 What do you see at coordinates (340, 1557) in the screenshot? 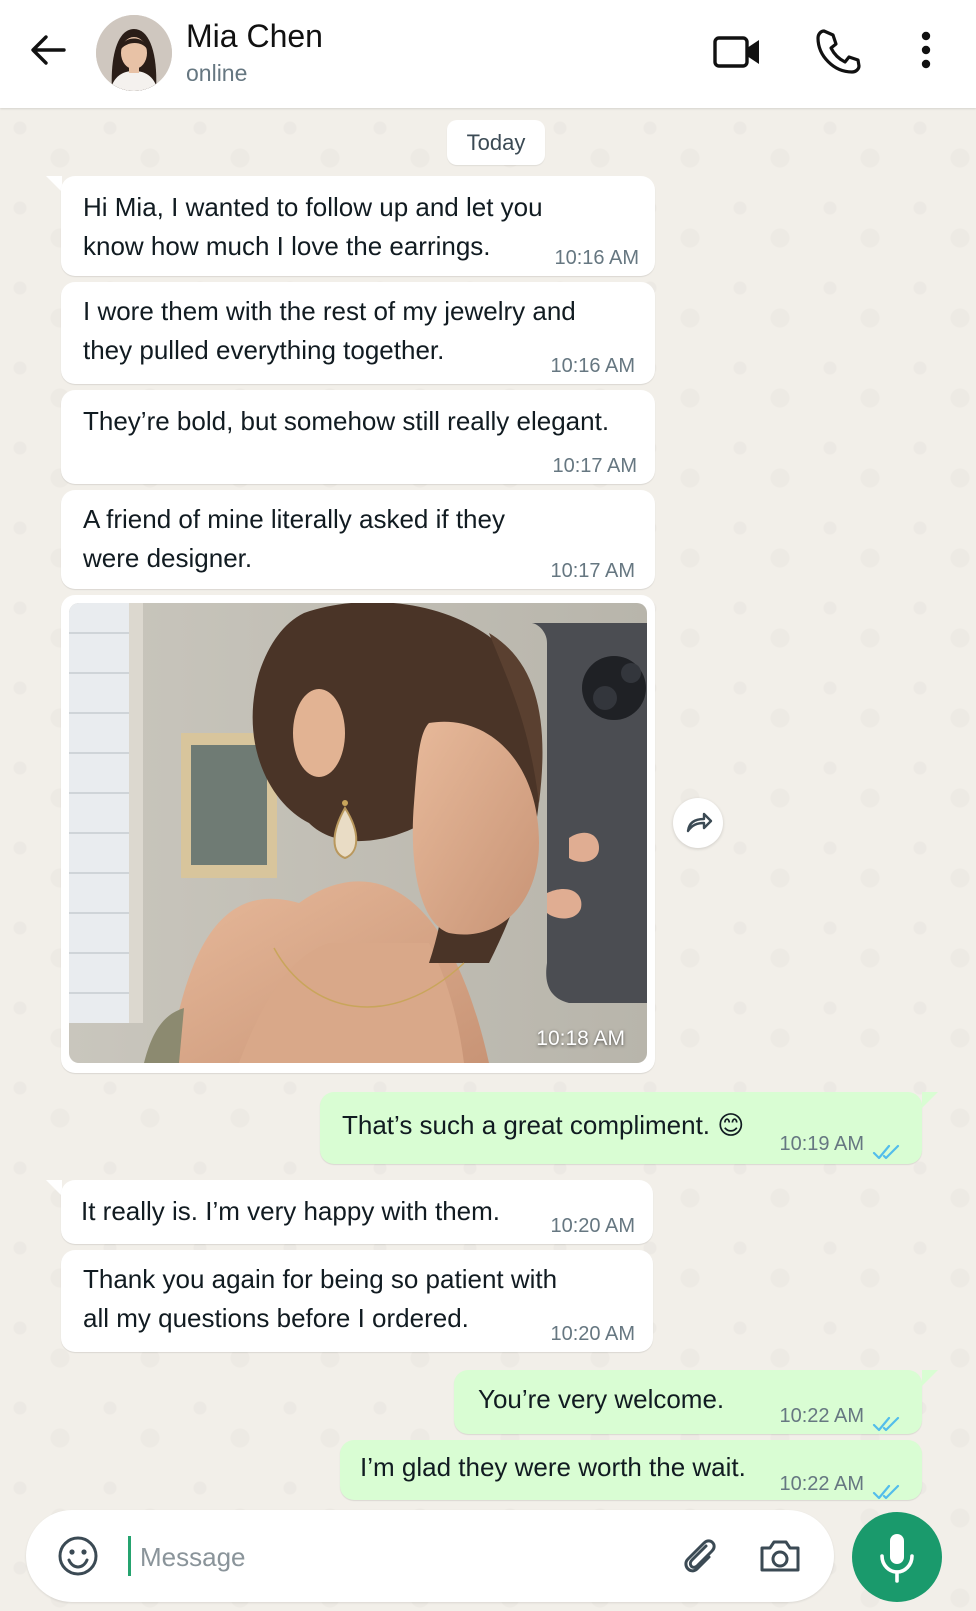
I see `message-input` at bounding box center [340, 1557].